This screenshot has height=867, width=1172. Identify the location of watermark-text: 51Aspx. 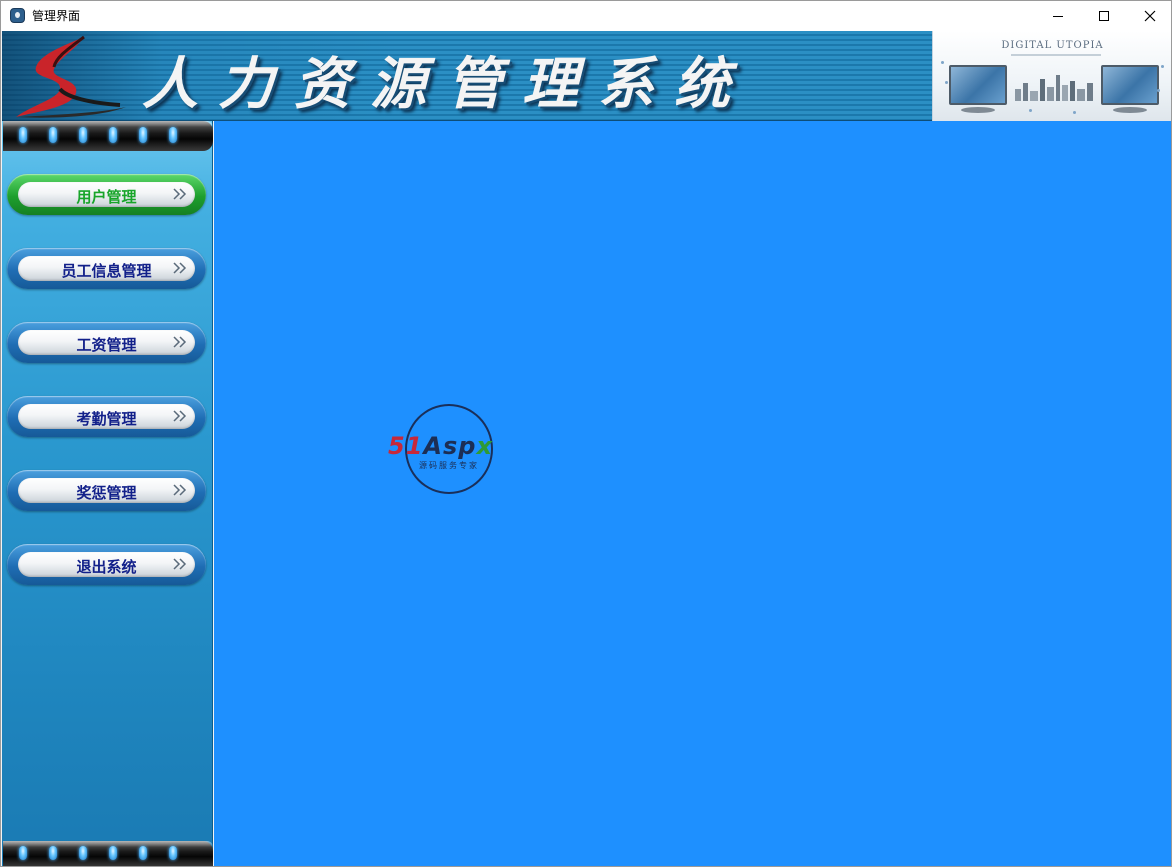
(440, 446).